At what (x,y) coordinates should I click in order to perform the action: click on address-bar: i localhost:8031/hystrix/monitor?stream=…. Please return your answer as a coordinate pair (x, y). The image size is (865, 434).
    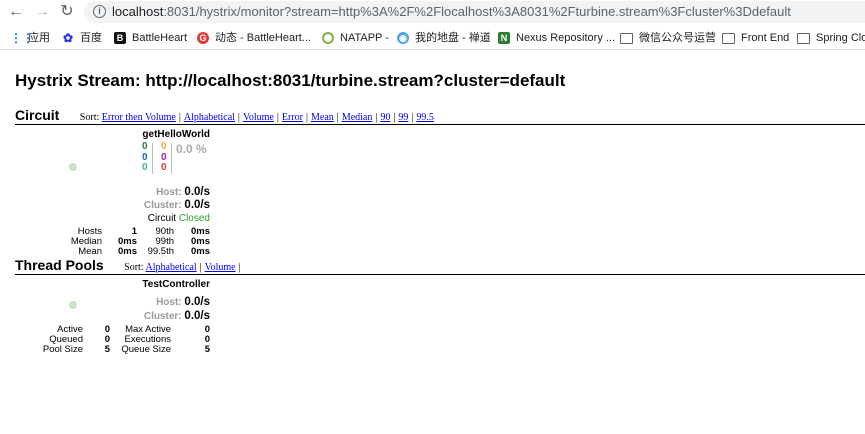
    Looking at the image, I should click on (474, 12).